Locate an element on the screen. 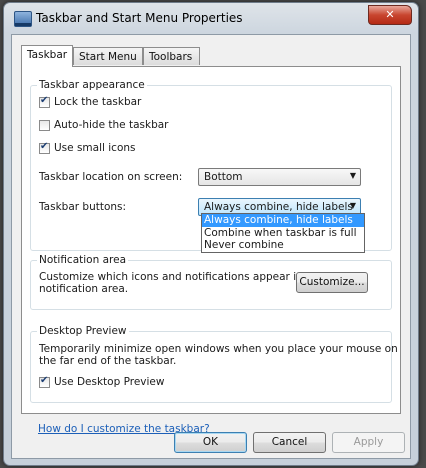 The width and height of the screenshot is (426, 468). tab-taskbar: Taskbar is located at coordinates (47, 56).